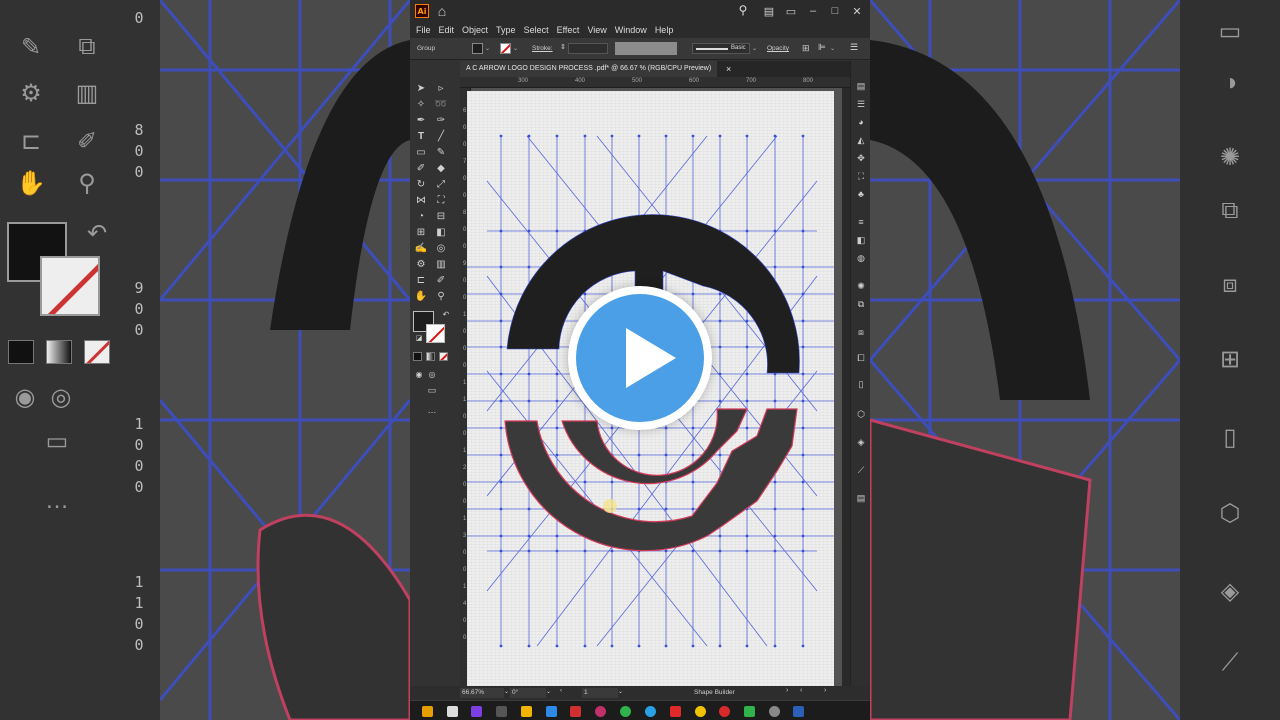 The height and width of the screenshot is (720, 1280). Describe the element at coordinates (441, 200) in the screenshot. I see `free-transform-tool-icon: ⛶` at that location.